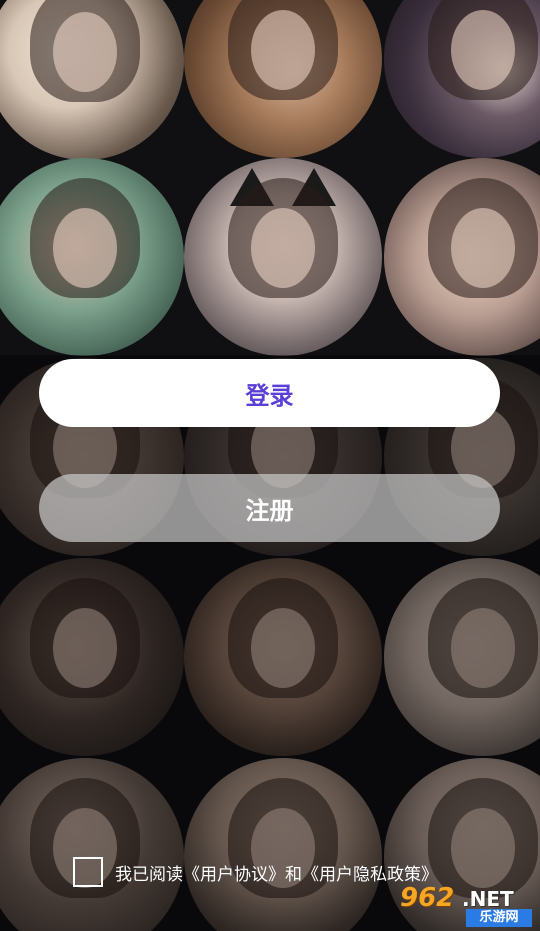 The image size is (540, 931). I want to click on register-button: 注册, so click(269, 508).